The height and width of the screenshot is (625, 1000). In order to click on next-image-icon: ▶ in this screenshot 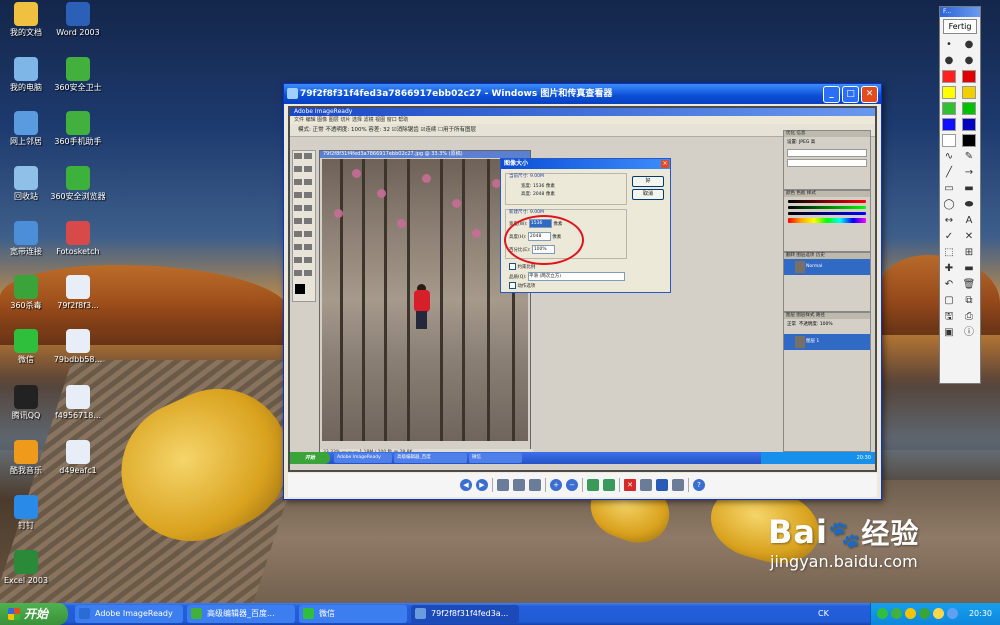, I will do `click(482, 485)`.